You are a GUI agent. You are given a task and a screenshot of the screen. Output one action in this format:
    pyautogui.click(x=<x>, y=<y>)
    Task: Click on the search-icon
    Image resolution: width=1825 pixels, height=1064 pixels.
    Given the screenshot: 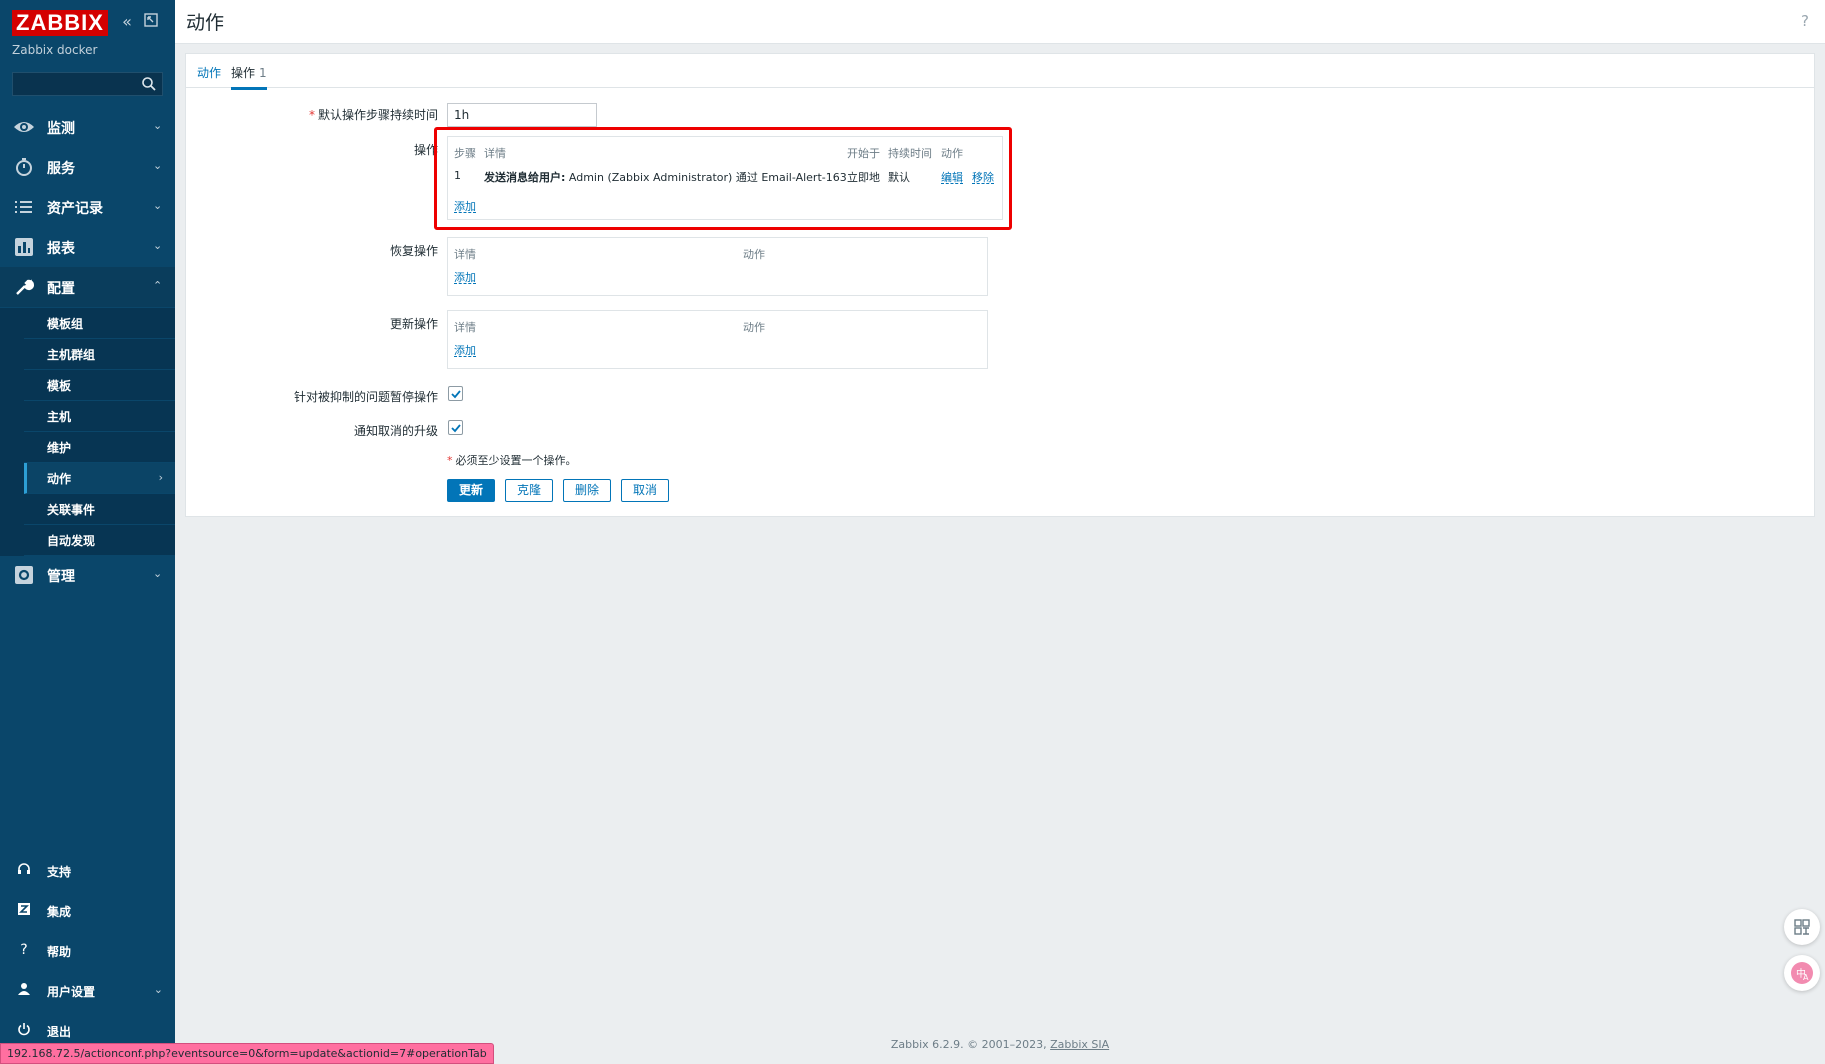 What is the action you would take?
    pyautogui.click(x=149, y=84)
    